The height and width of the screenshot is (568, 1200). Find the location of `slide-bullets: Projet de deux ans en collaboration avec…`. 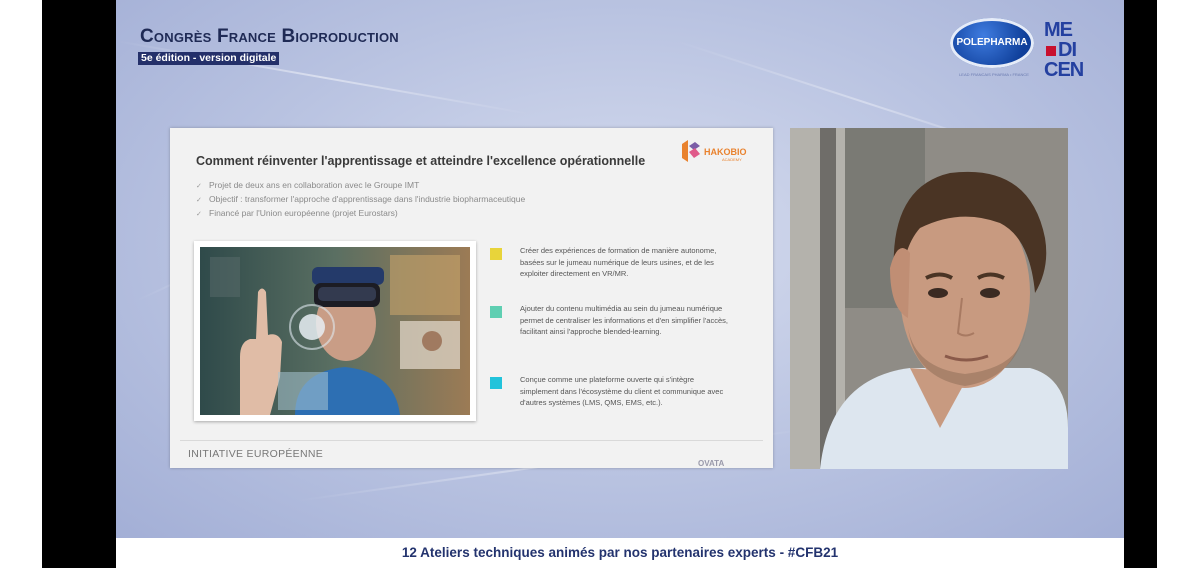

slide-bullets: Projet de deux ans en collaboration avec… is located at coordinates (360, 200).